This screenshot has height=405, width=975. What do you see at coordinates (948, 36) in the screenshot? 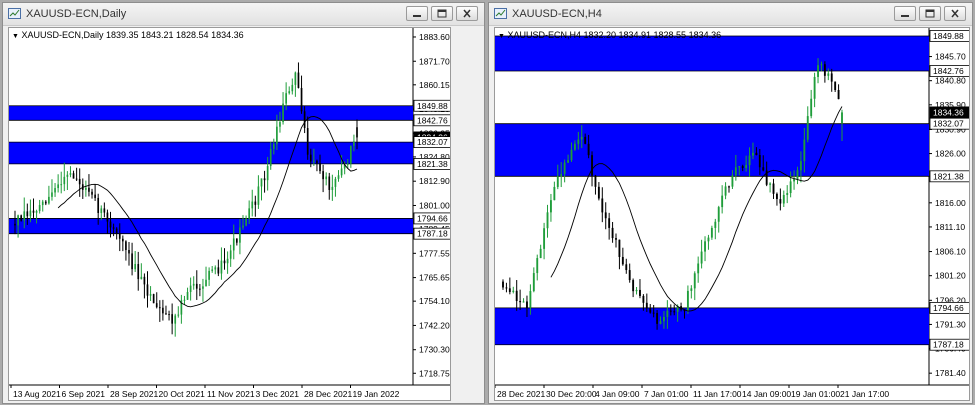
I see `price-label-text: 1849.88` at bounding box center [948, 36].